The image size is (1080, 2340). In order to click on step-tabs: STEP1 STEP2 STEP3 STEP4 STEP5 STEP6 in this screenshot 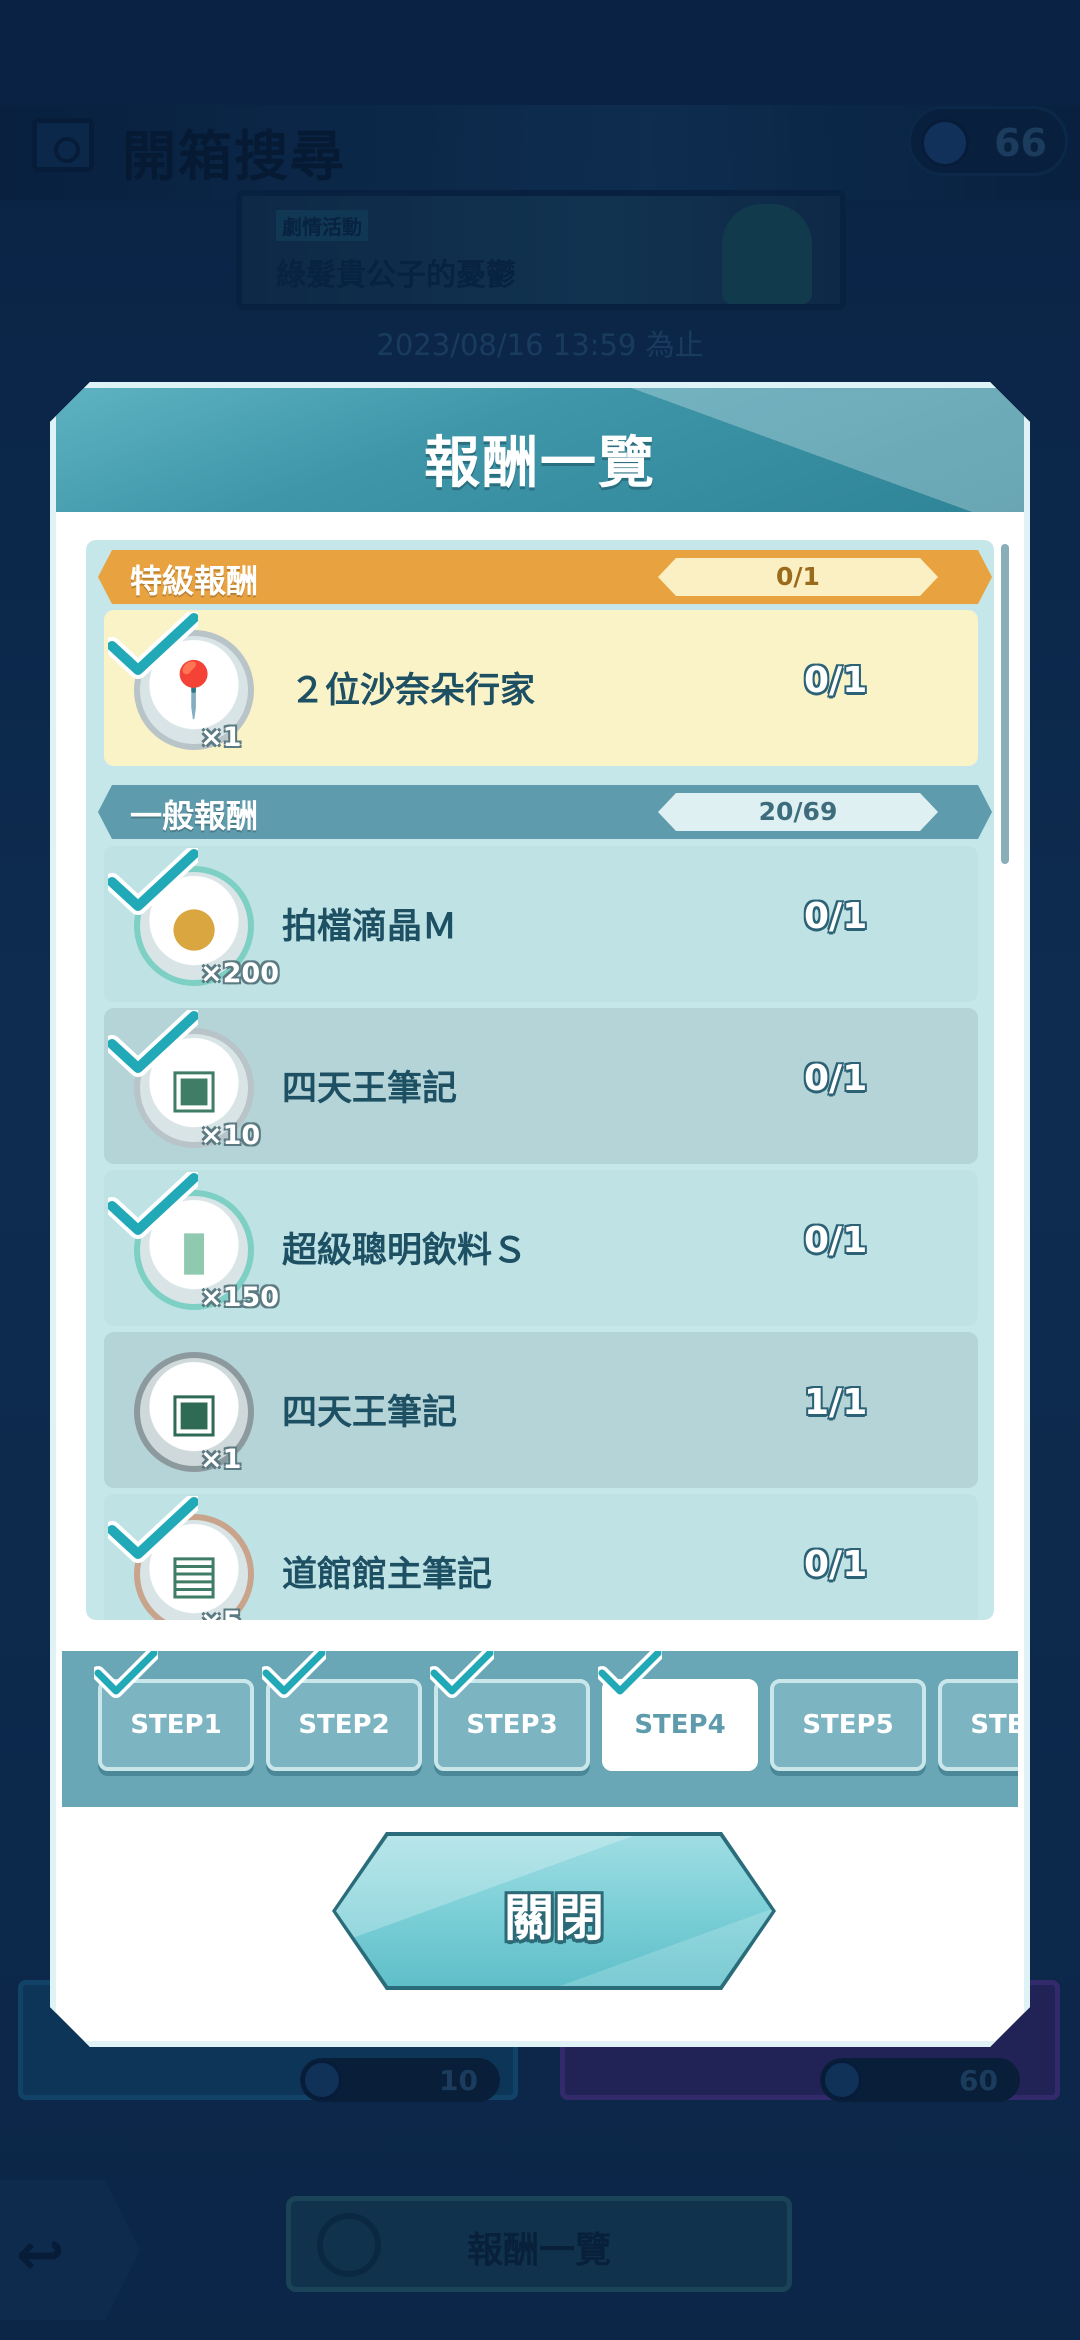, I will do `click(540, 1729)`.